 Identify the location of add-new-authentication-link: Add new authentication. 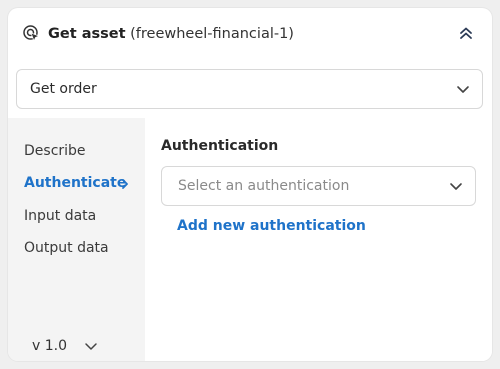
(271, 226).